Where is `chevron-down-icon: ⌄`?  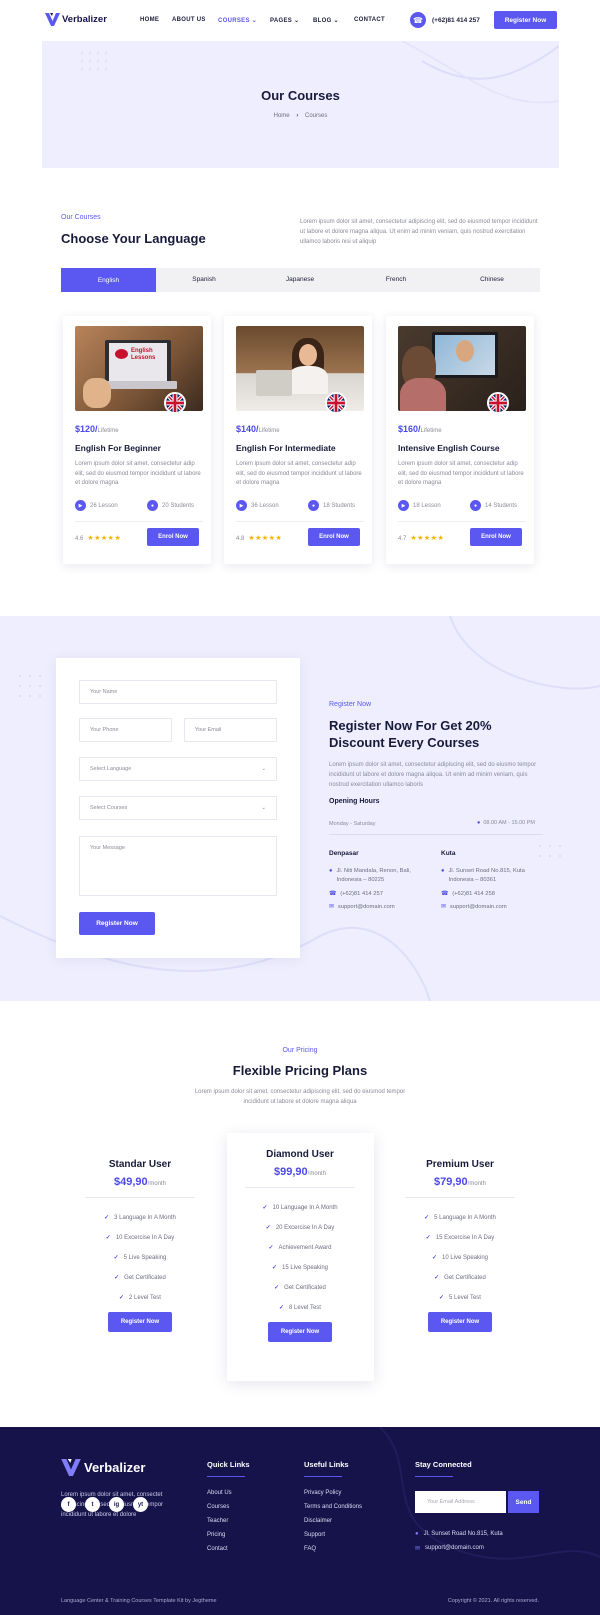 chevron-down-icon: ⌄ is located at coordinates (254, 21).